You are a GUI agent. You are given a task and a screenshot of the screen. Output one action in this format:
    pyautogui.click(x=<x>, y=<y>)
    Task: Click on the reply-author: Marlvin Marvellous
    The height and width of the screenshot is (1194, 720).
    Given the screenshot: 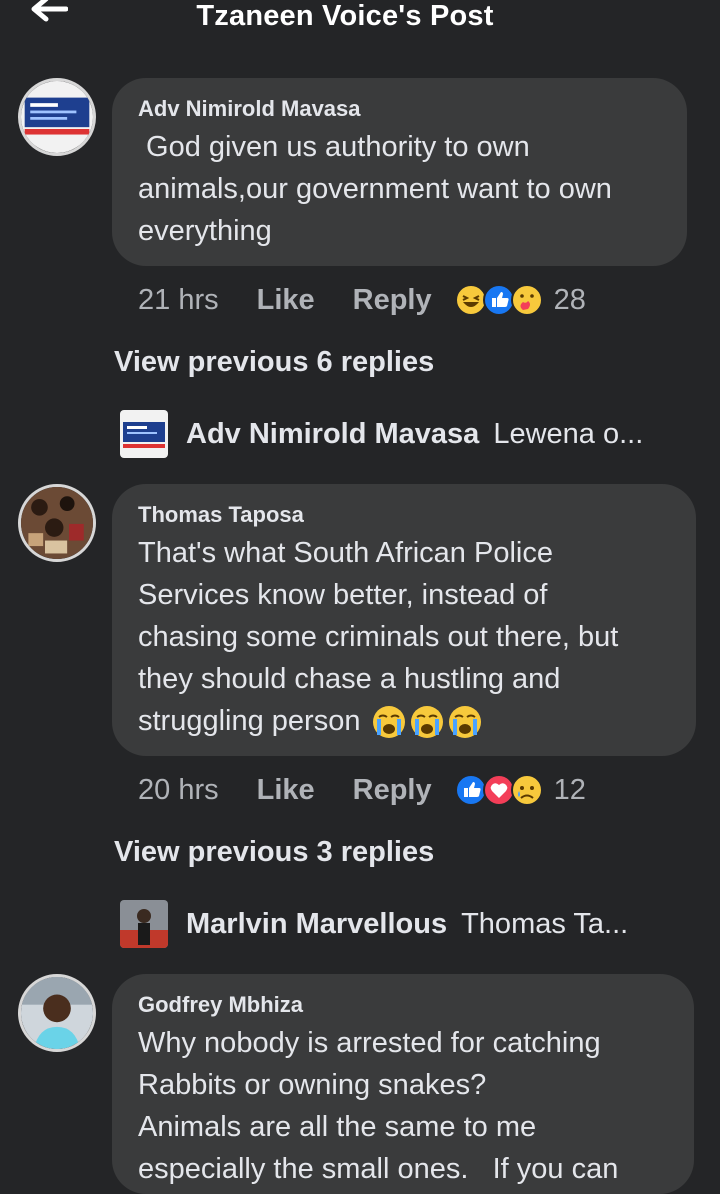 What is the action you would take?
    pyautogui.click(x=316, y=924)
    